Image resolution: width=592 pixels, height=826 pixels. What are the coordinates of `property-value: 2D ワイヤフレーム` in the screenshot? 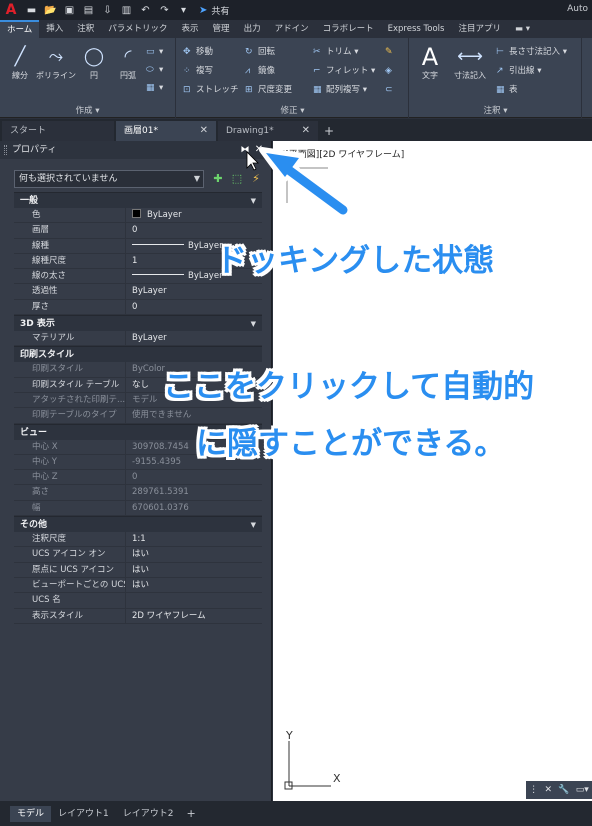 It's located at (194, 615).